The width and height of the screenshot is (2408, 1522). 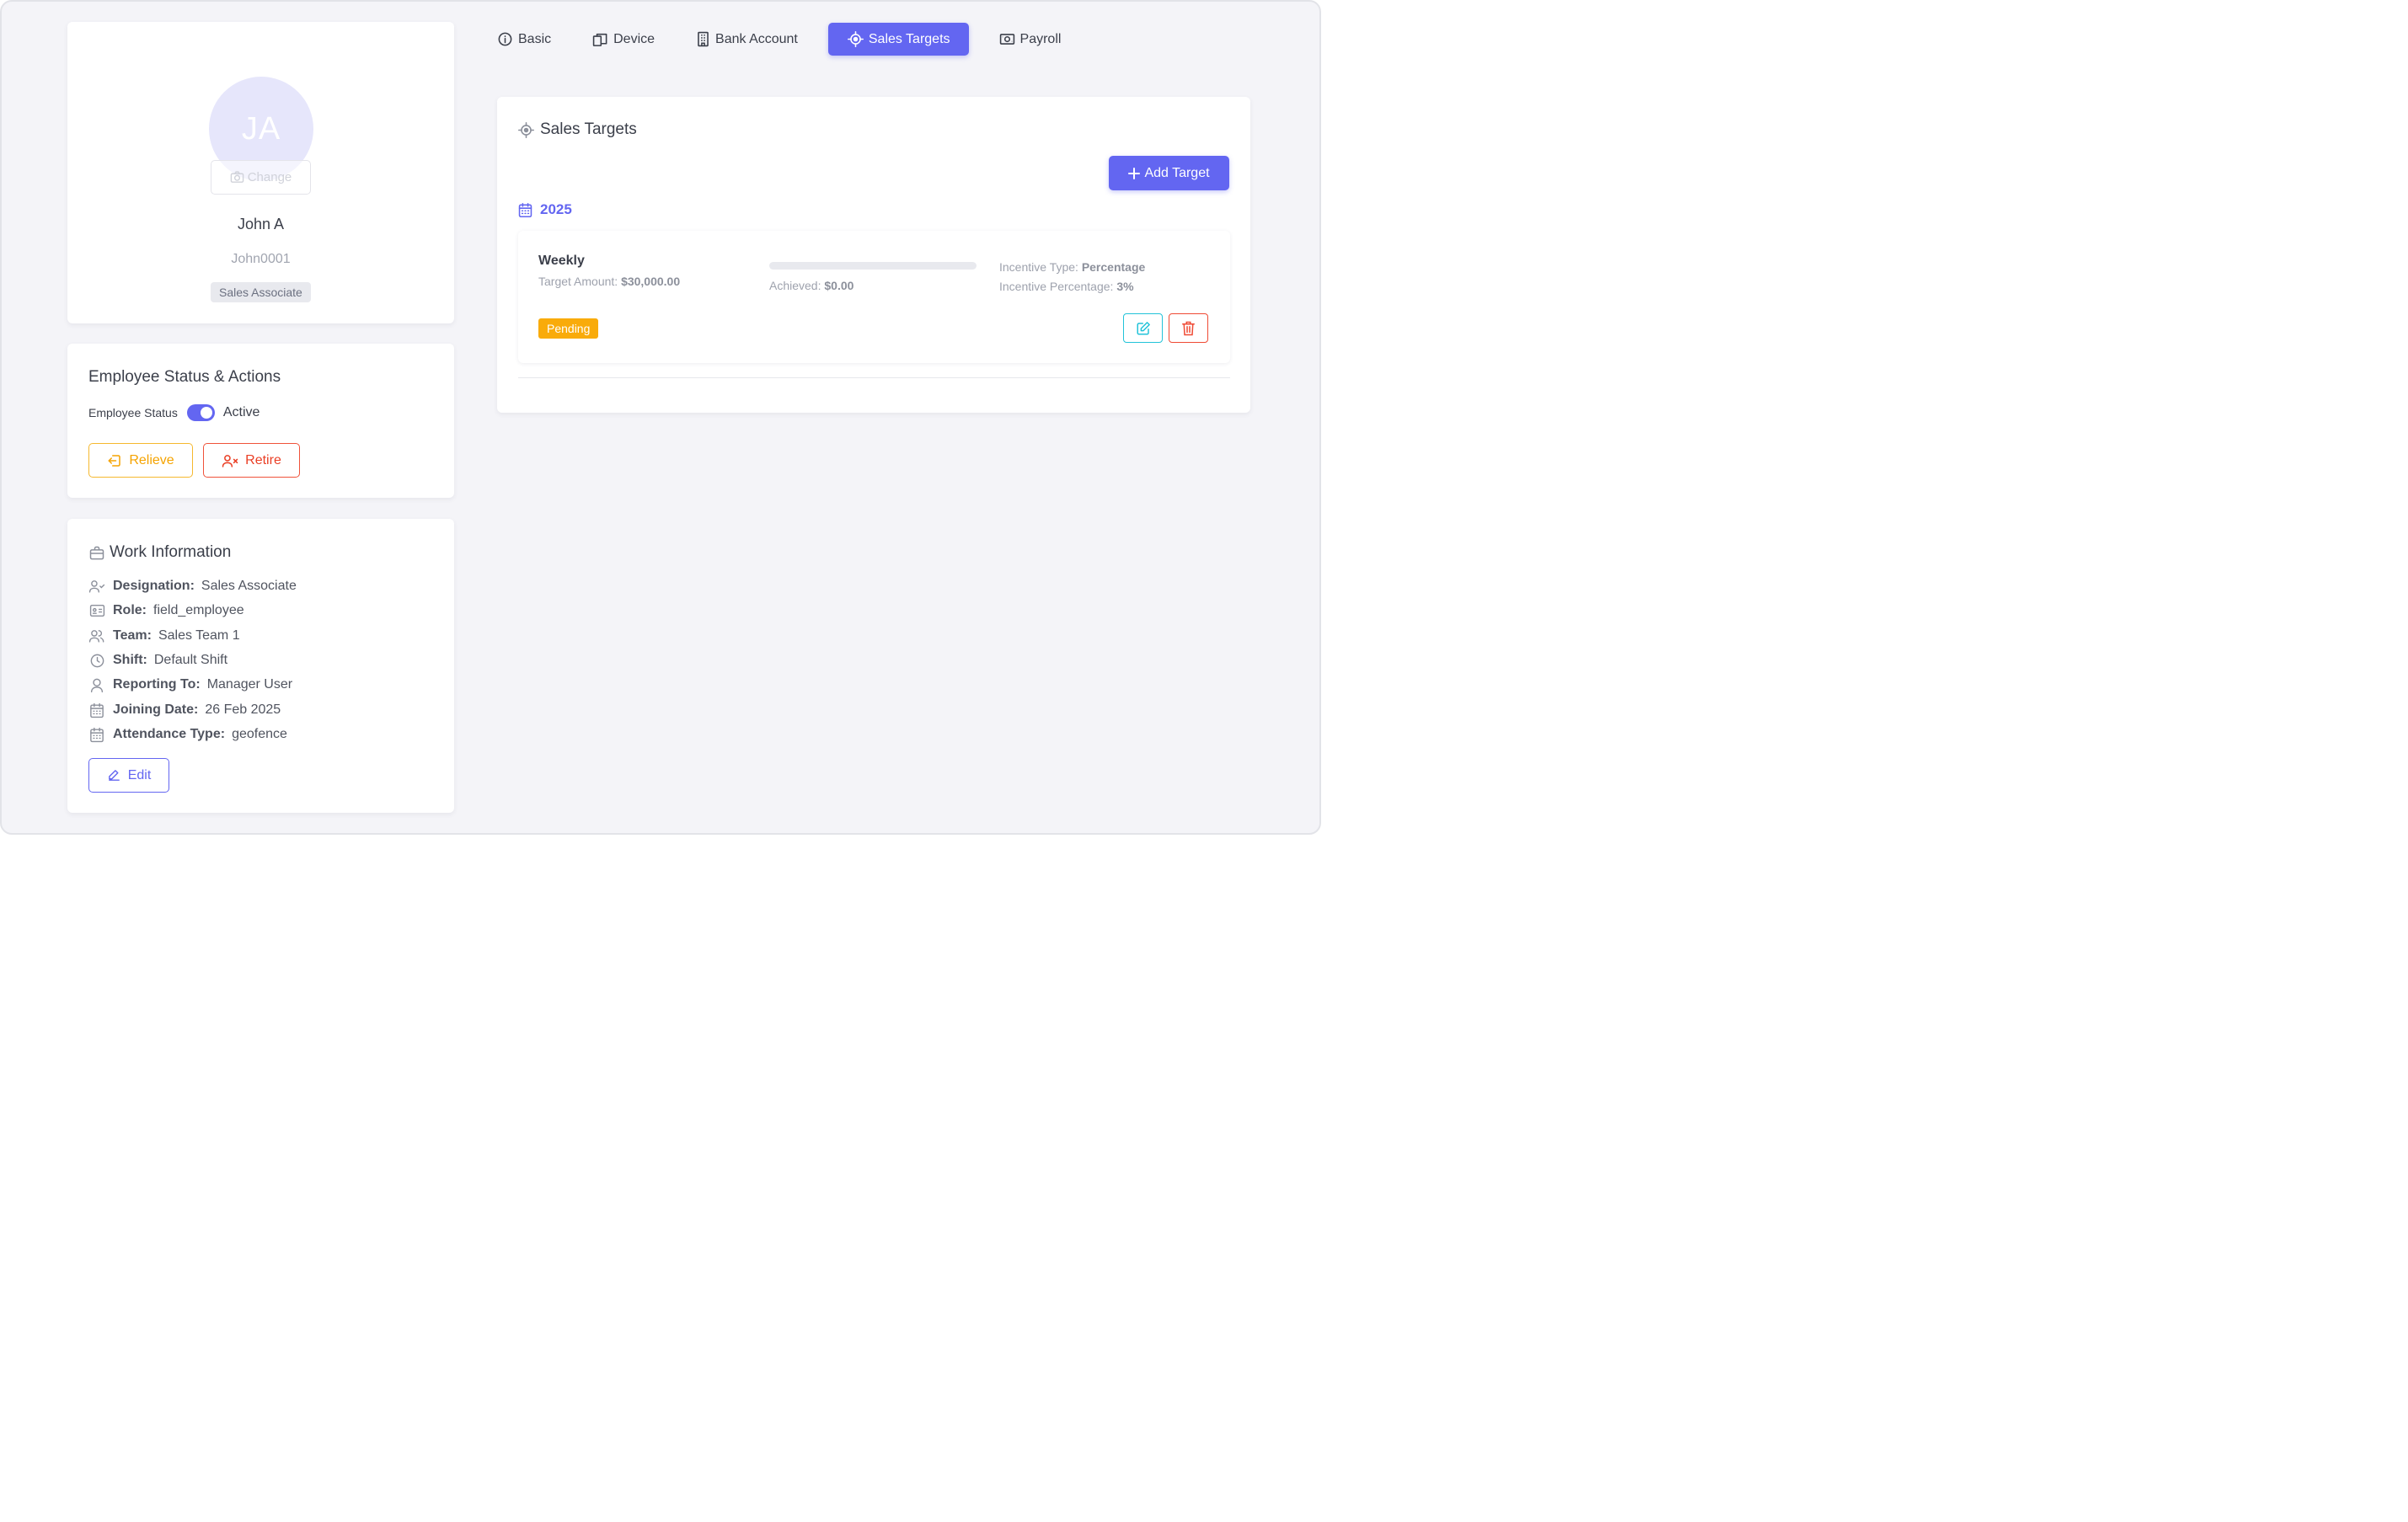 What do you see at coordinates (133, 413) in the screenshot?
I see `status-label: Employee Status` at bounding box center [133, 413].